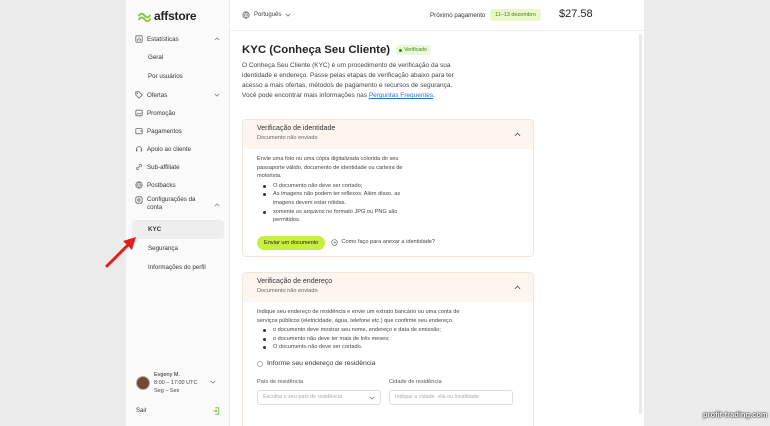 The width and height of the screenshot is (770, 426). I want to click on page-title: KYC (Conheça Seu Cliente), so click(316, 50).